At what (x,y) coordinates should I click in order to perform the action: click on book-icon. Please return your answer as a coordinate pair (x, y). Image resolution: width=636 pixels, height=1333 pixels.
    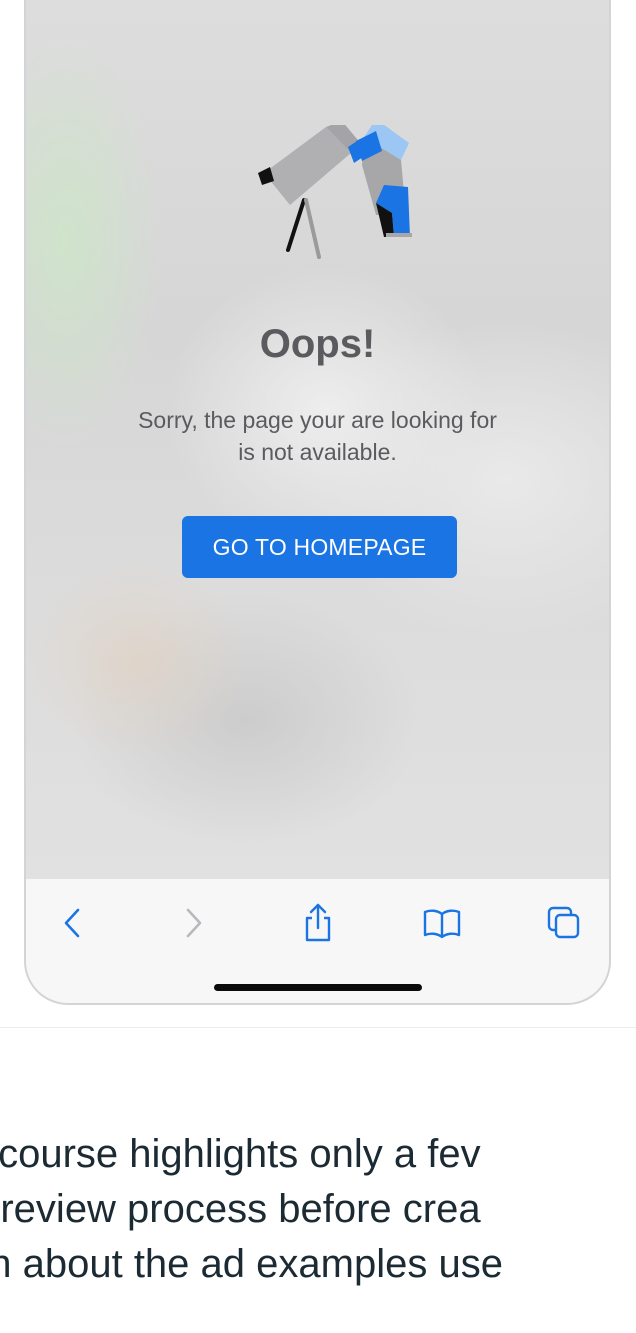
    Looking at the image, I should click on (442, 924).